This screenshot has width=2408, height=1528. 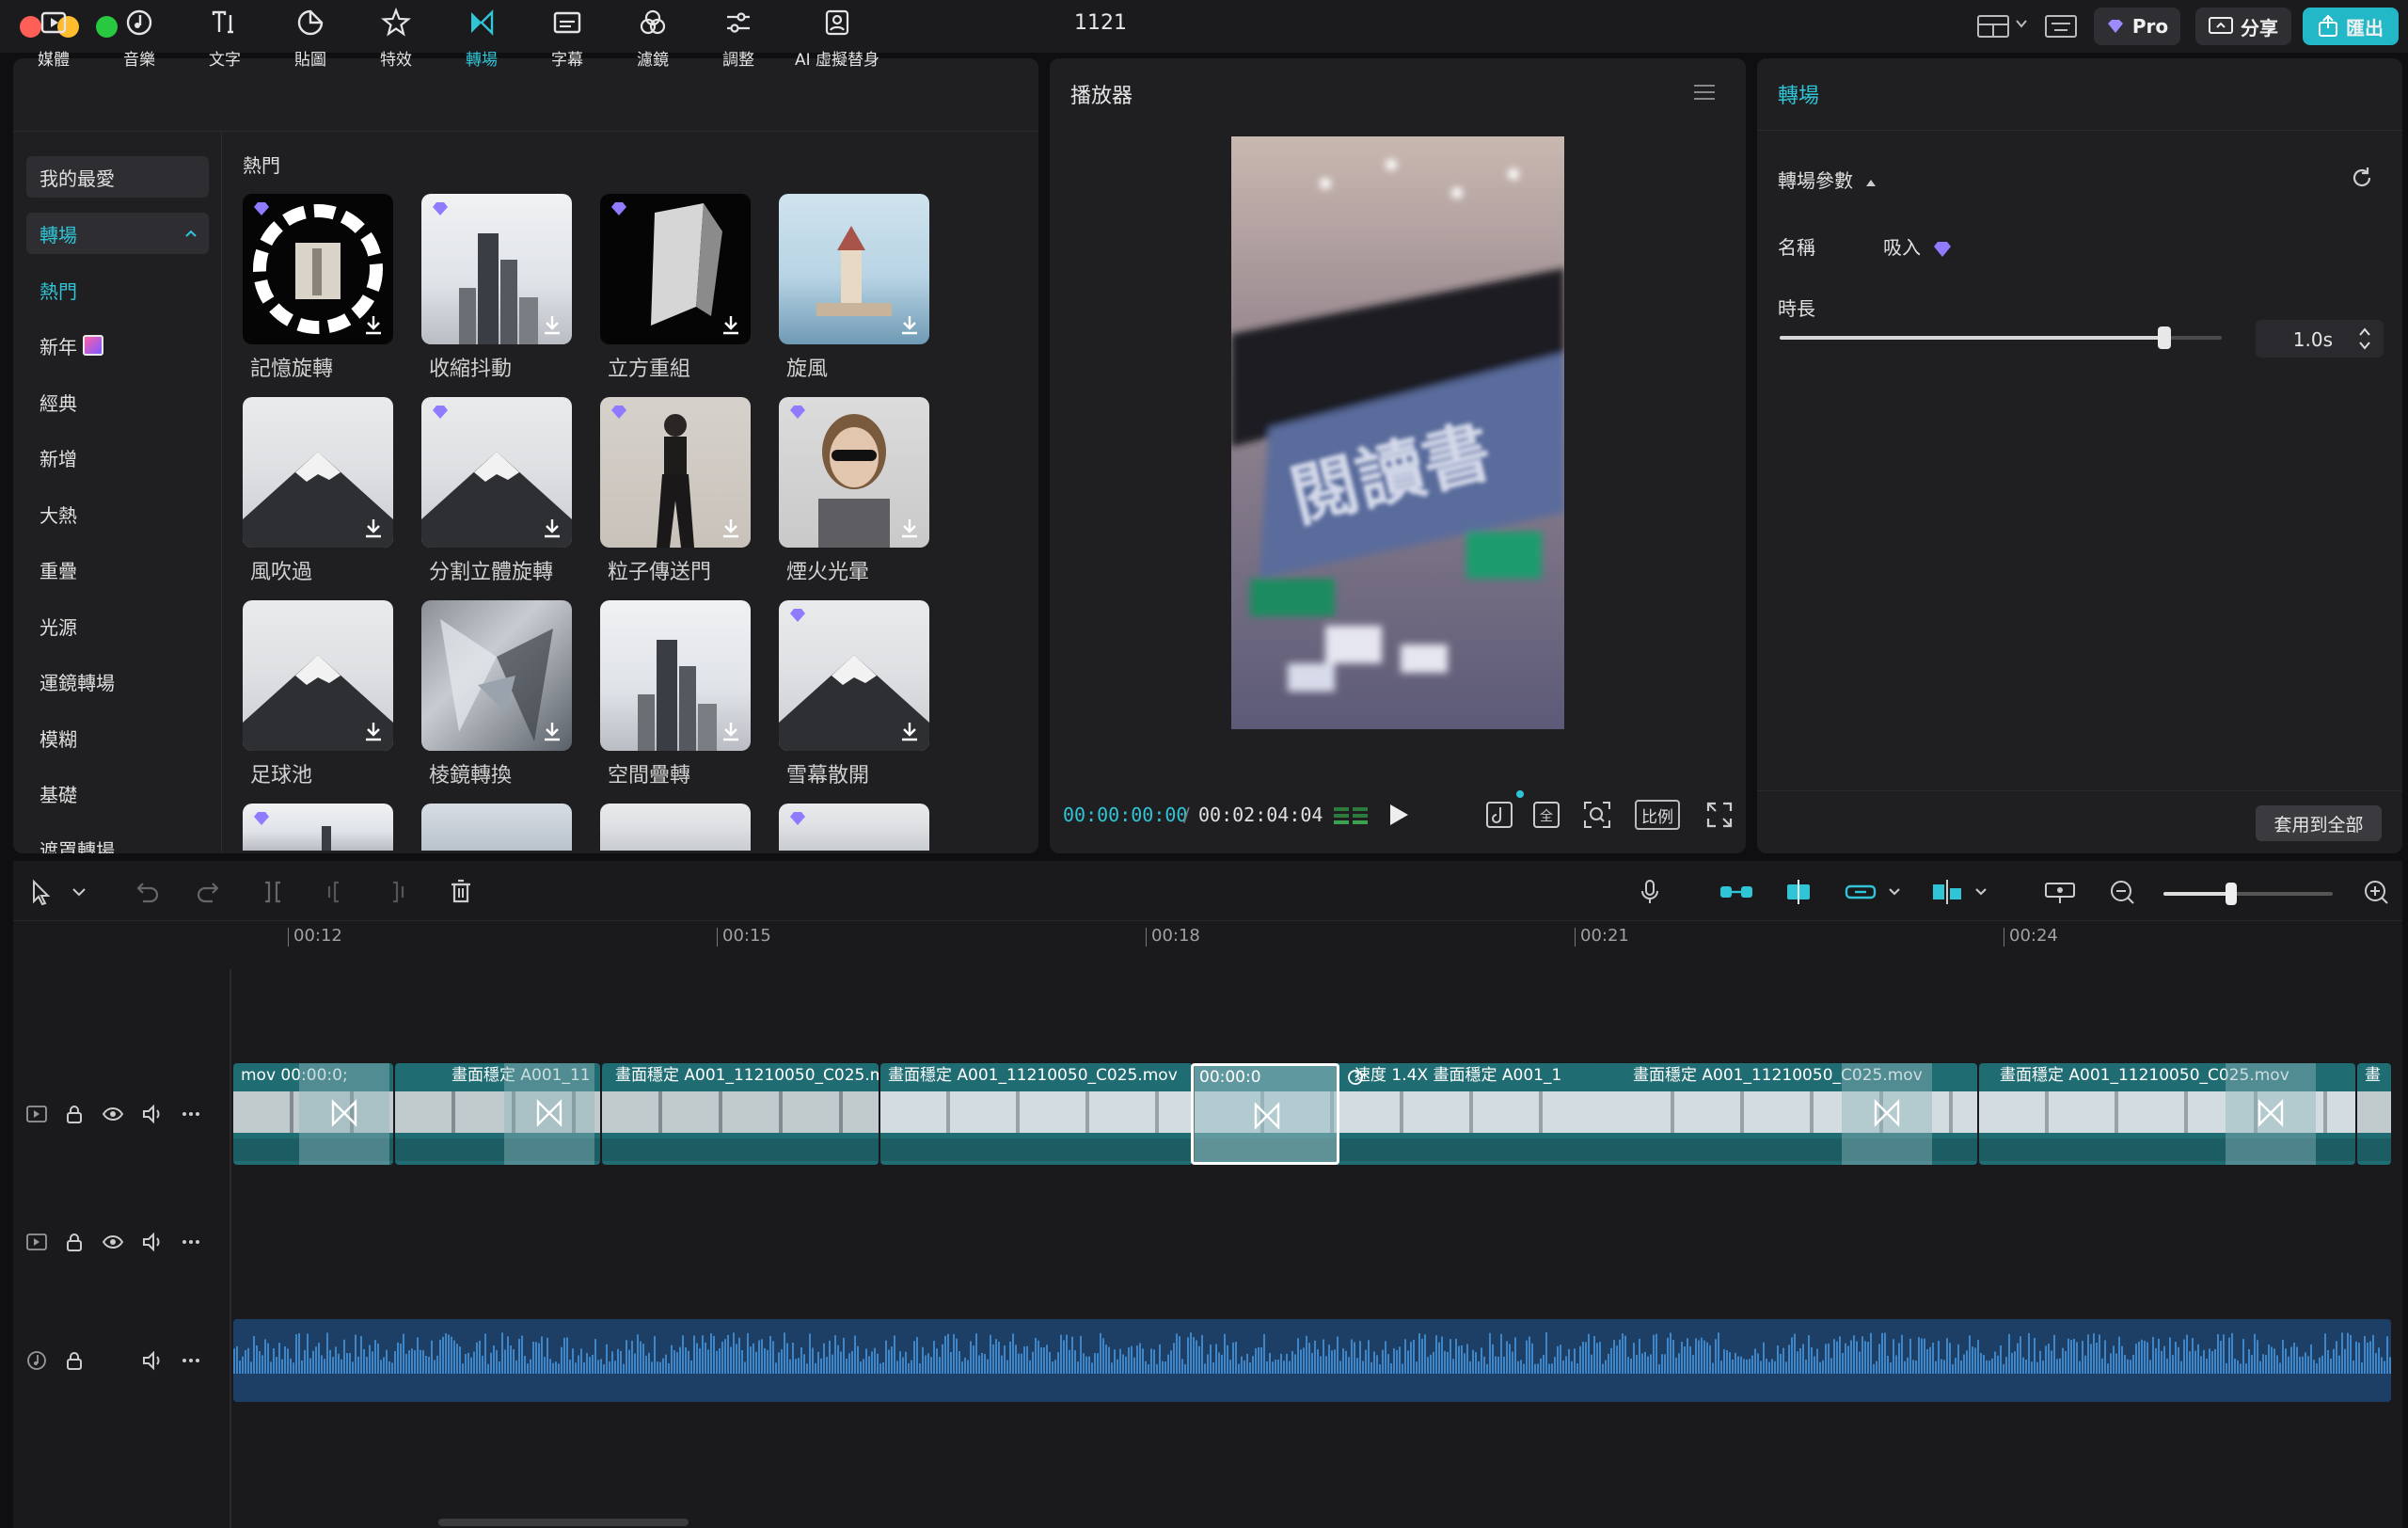 I want to click on select-cursor-icon, so click(x=41, y=892).